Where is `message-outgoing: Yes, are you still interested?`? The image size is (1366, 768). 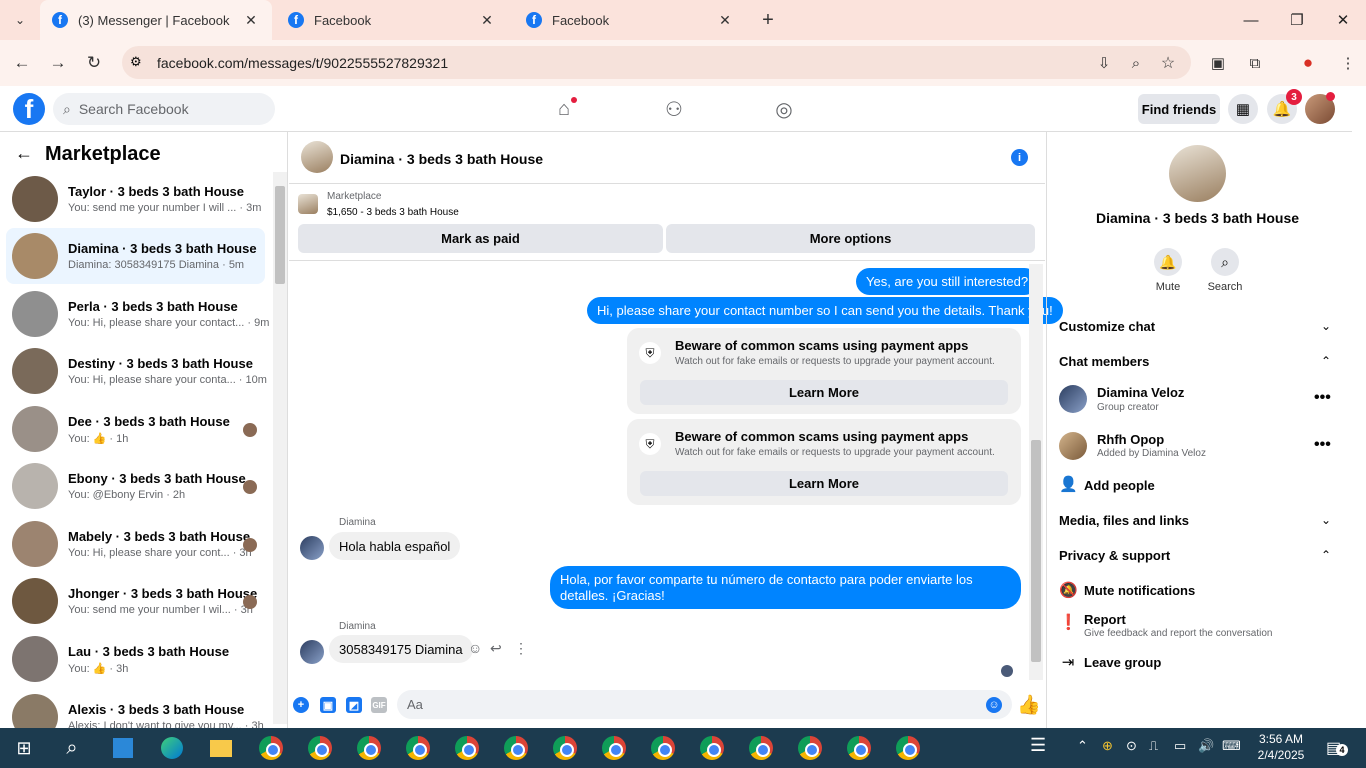 message-outgoing: Yes, are you still interested? is located at coordinates (947, 281).